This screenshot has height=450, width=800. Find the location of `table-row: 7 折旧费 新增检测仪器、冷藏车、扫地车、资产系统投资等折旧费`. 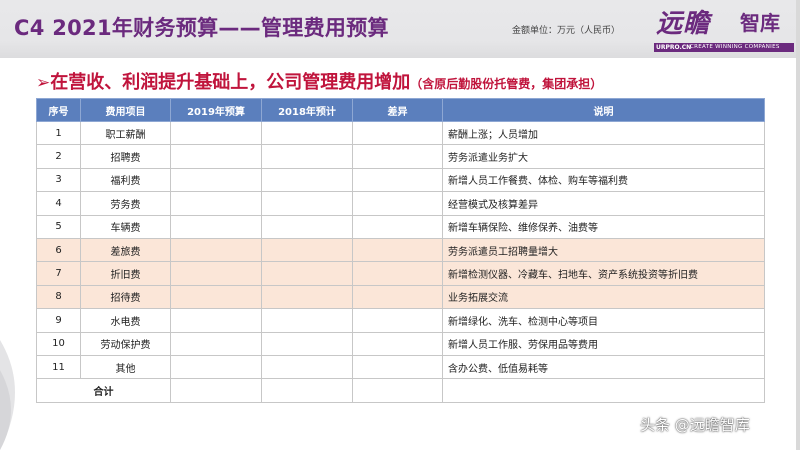

table-row: 7 折旧费 新增检测仪器、冷藏车、扫地车、资产系统投资等折旧费 is located at coordinates (400, 273).